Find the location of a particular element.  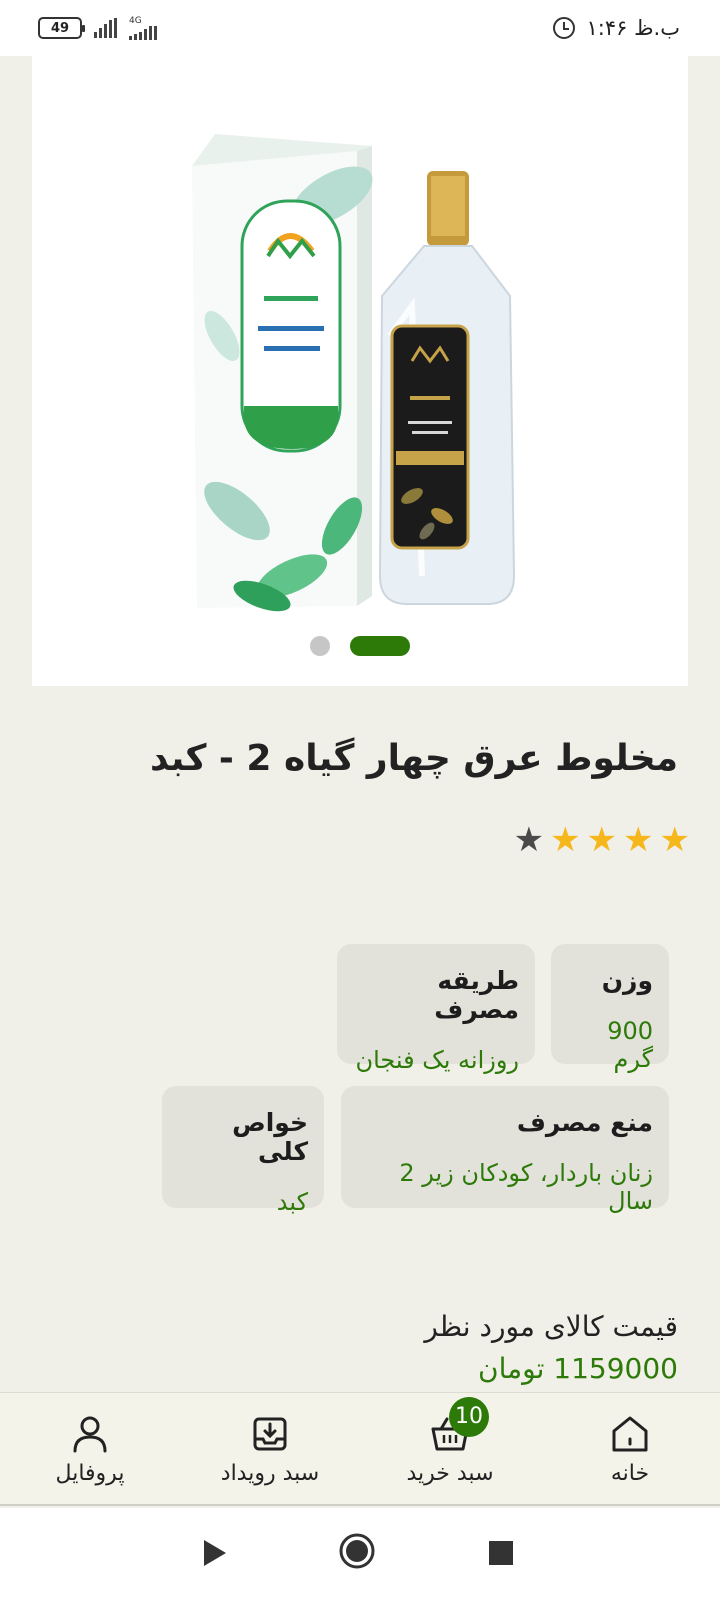

bottom-navigation: خانه 10 سبد خرید سبد رویداد پروفایل is located at coordinates (360, 1449).